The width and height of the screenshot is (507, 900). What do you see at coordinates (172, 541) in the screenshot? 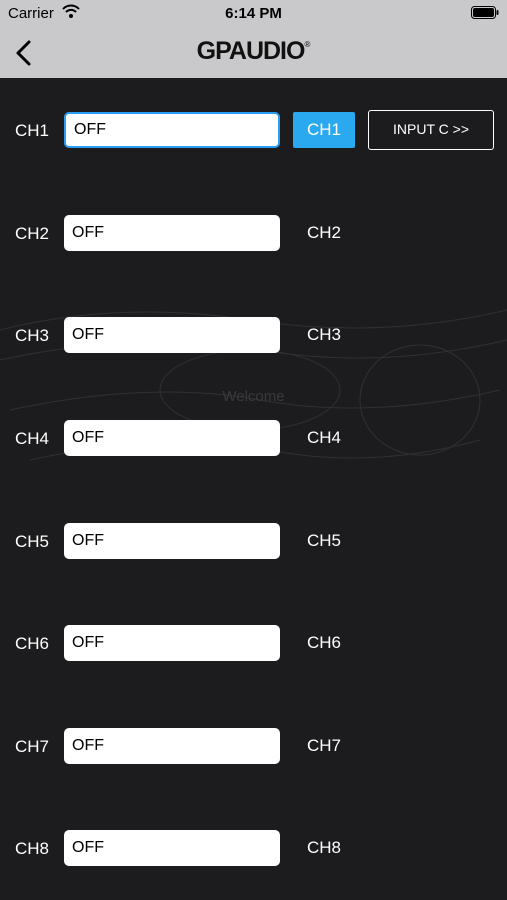
I see `channel-5-value-field` at bounding box center [172, 541].